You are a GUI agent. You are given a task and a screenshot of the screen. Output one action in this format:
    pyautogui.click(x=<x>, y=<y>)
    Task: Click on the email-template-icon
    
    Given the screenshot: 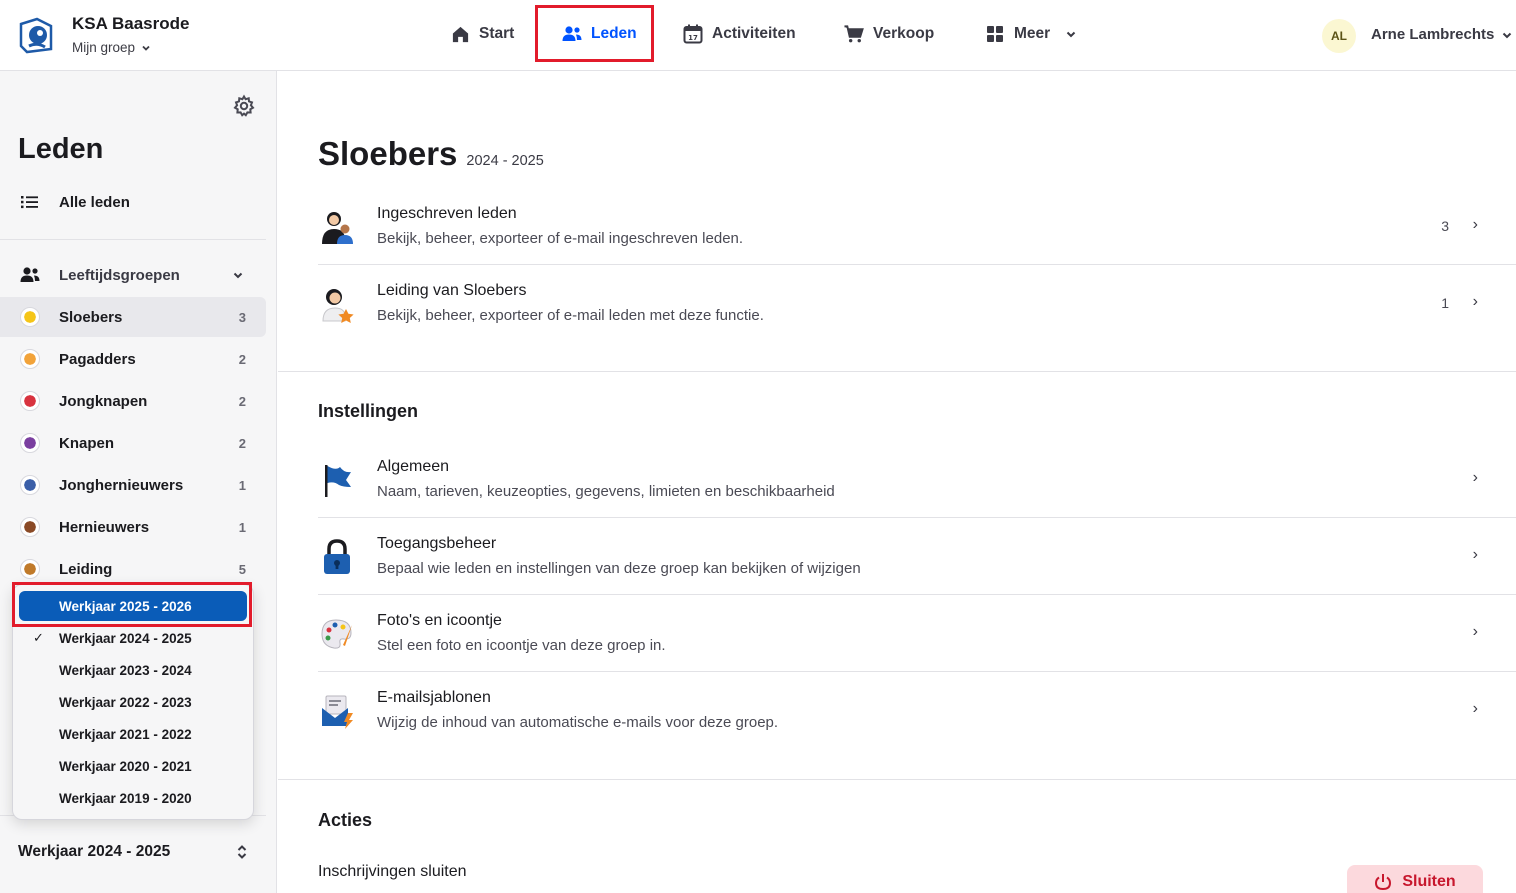 What is the action you would take?
    pyautogui.click(x=337, y=712)
    